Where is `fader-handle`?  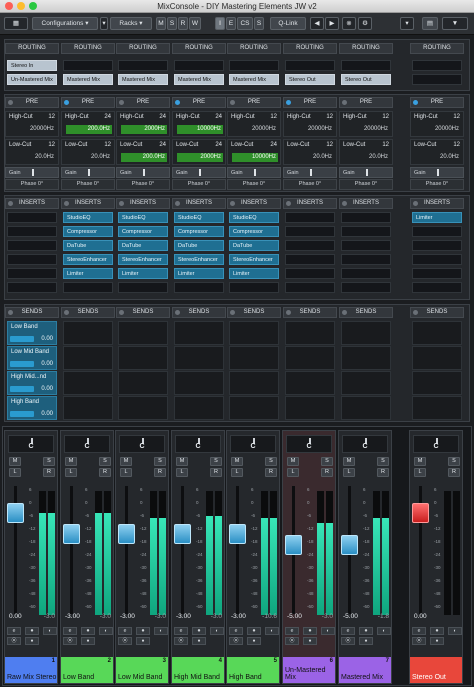 fader-handle is located at coordinates (293, 544).